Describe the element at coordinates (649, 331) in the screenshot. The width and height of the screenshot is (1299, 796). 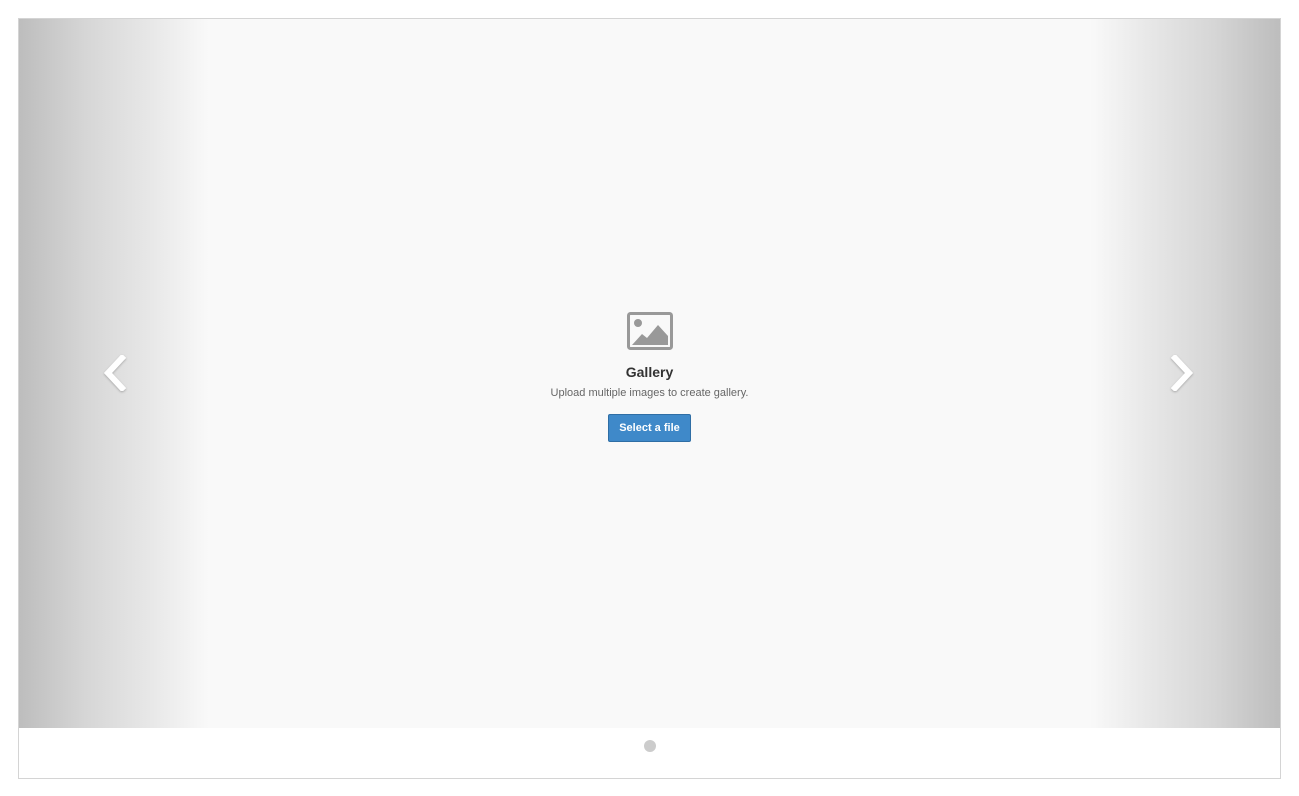
I see `image-icon` at that location.